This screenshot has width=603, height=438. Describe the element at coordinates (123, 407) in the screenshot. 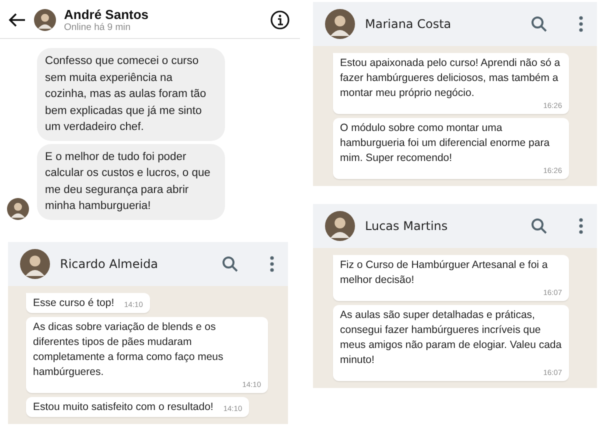

I see `message-text: Estou muito satisfeito com o resultado!` at that location.